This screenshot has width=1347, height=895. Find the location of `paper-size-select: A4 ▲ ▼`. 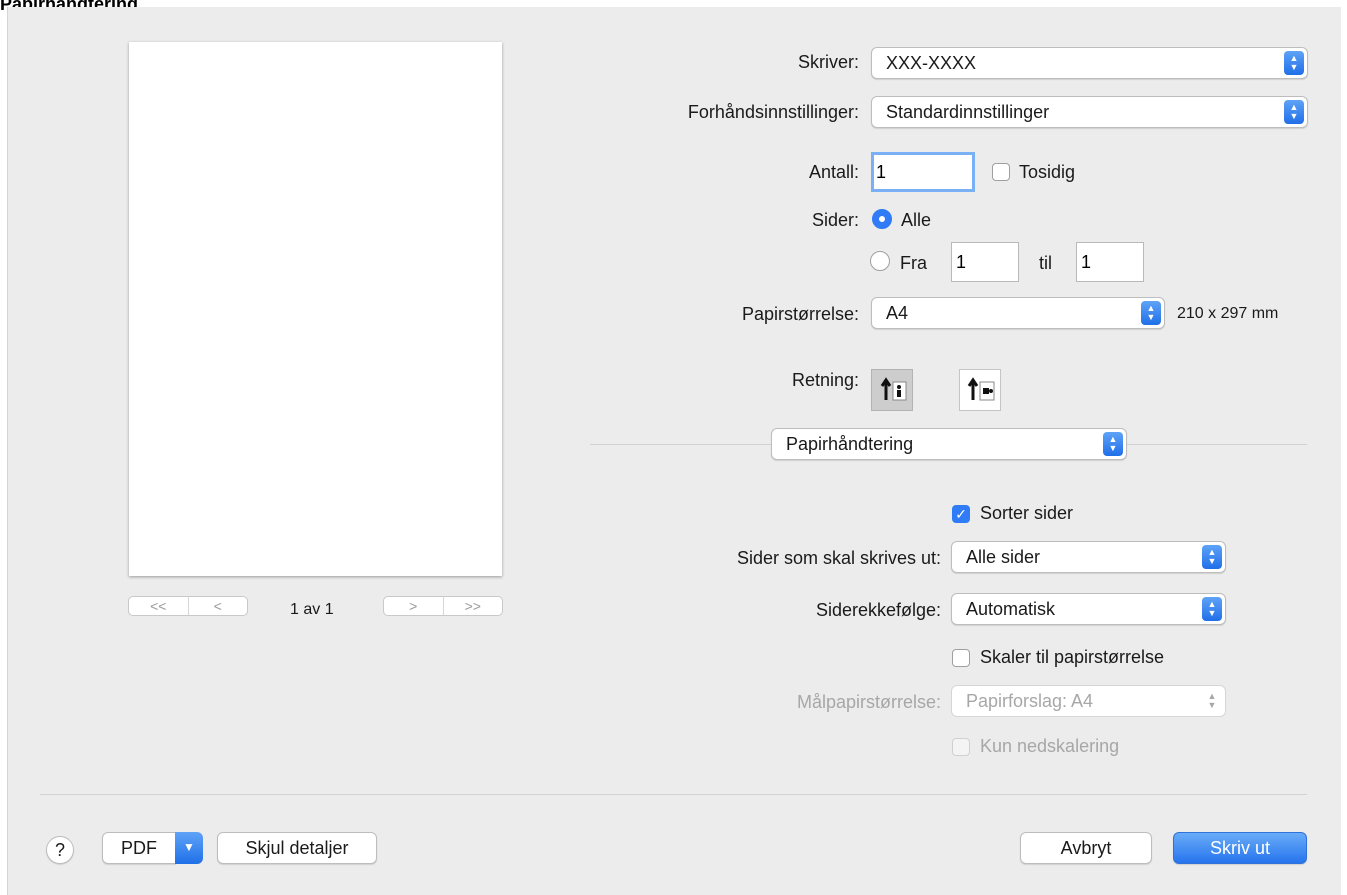

paper-size-select: A4 ▲ ▼ is located at coordinates (1018, 313).